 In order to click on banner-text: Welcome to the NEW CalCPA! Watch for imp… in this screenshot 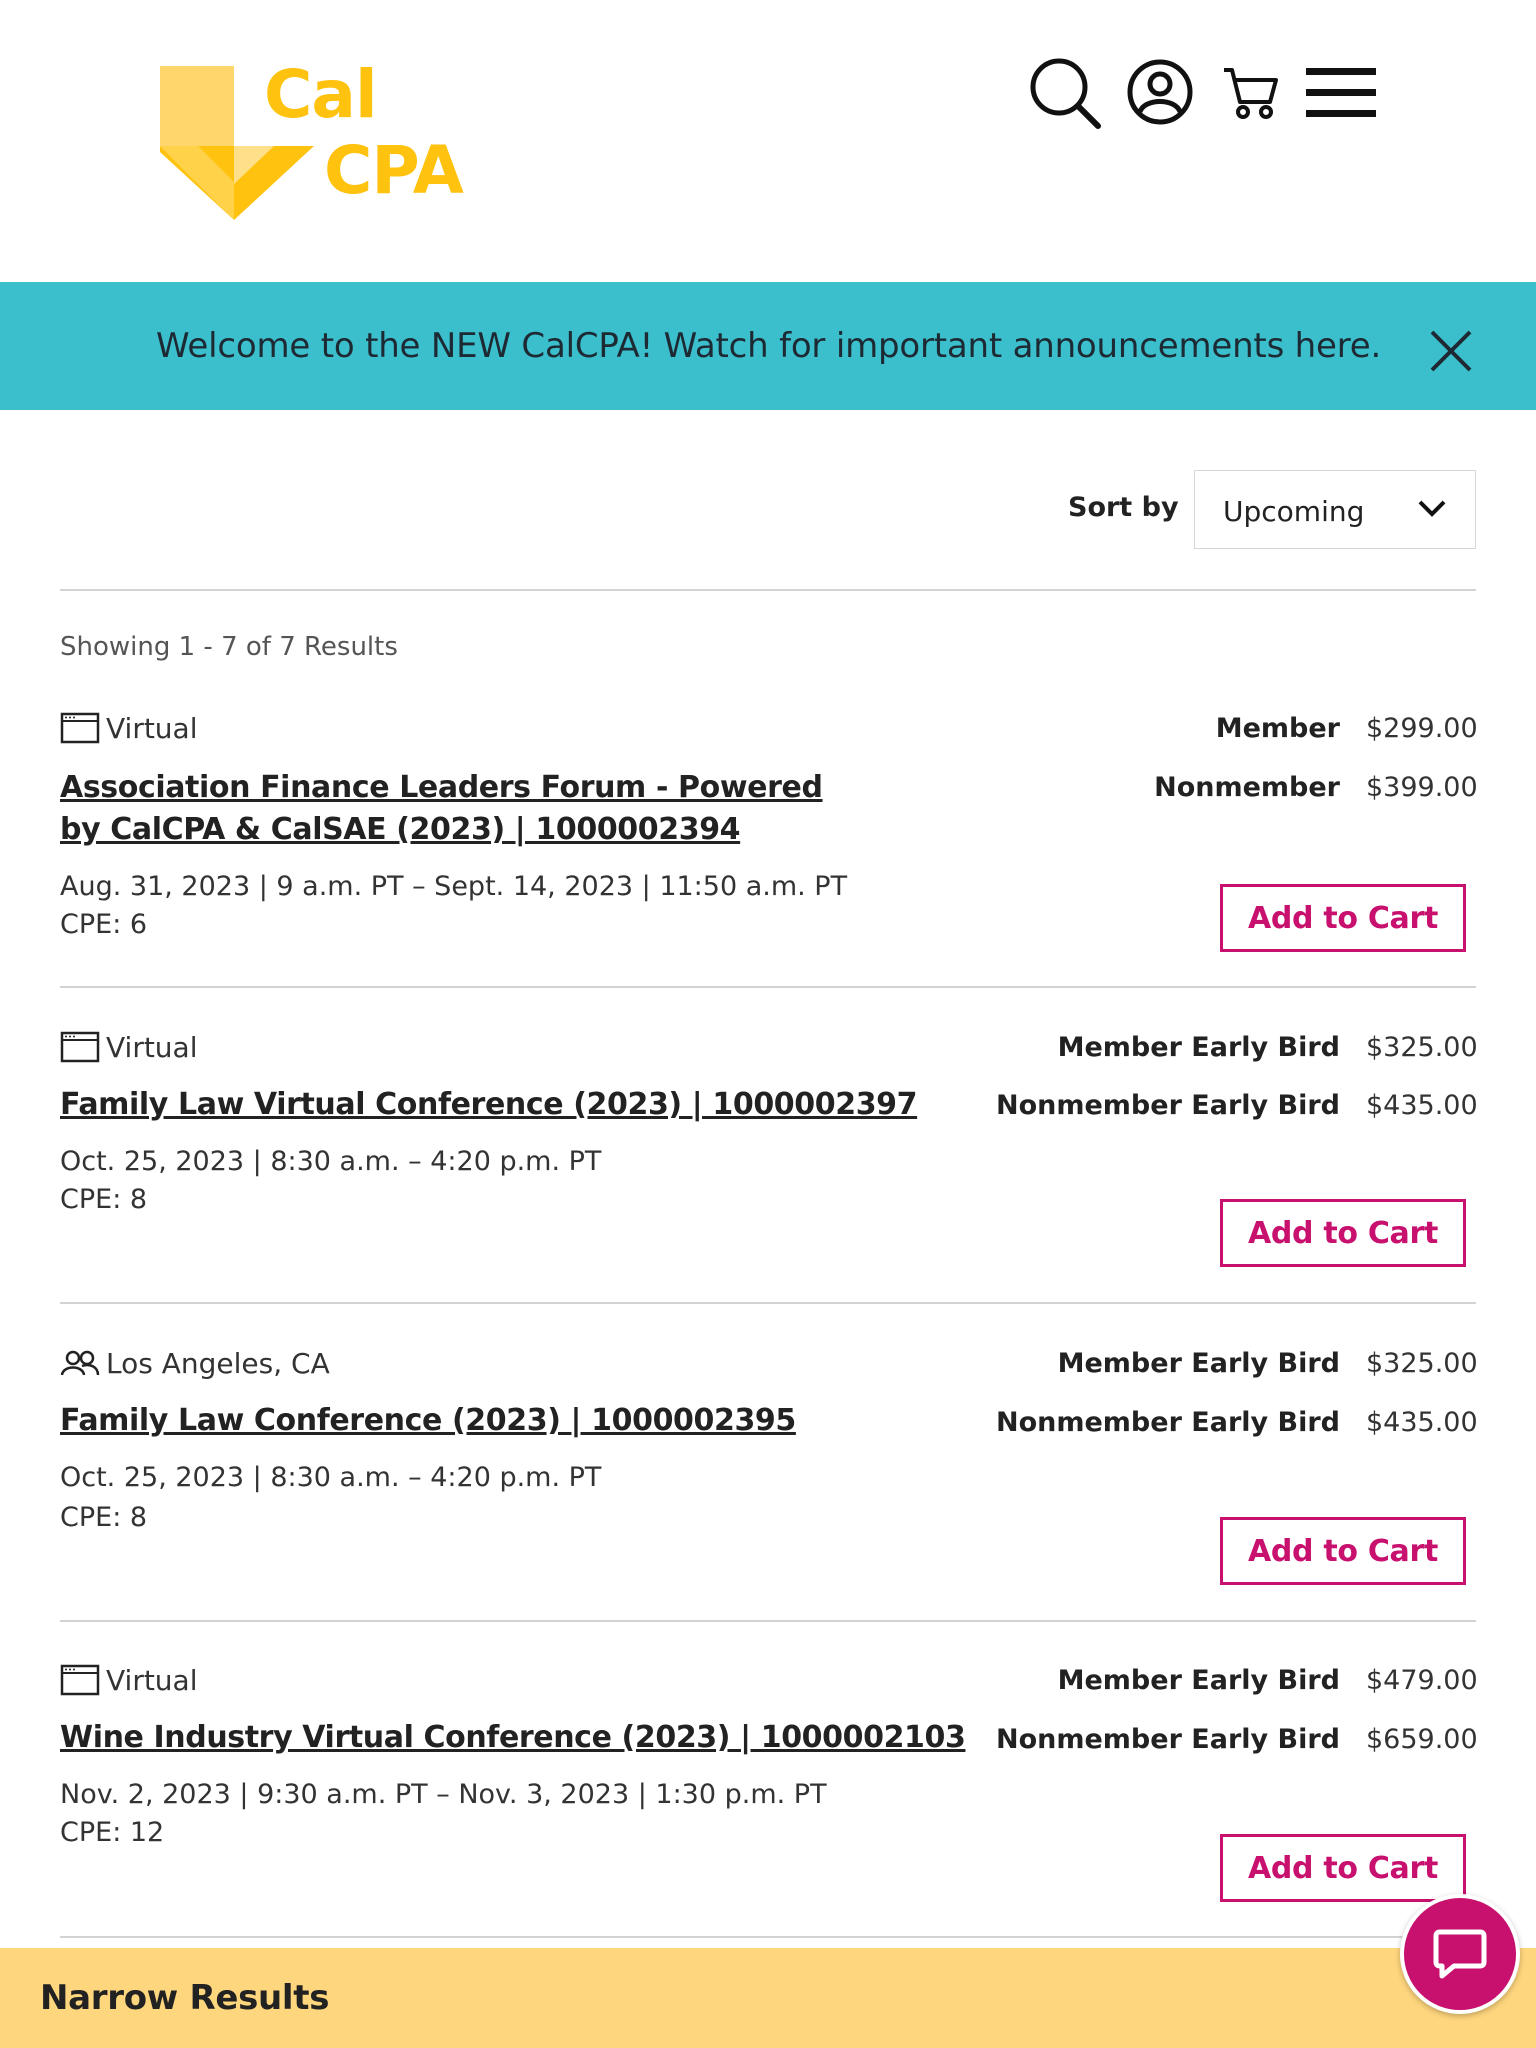, I will do `click(769, 346)`.